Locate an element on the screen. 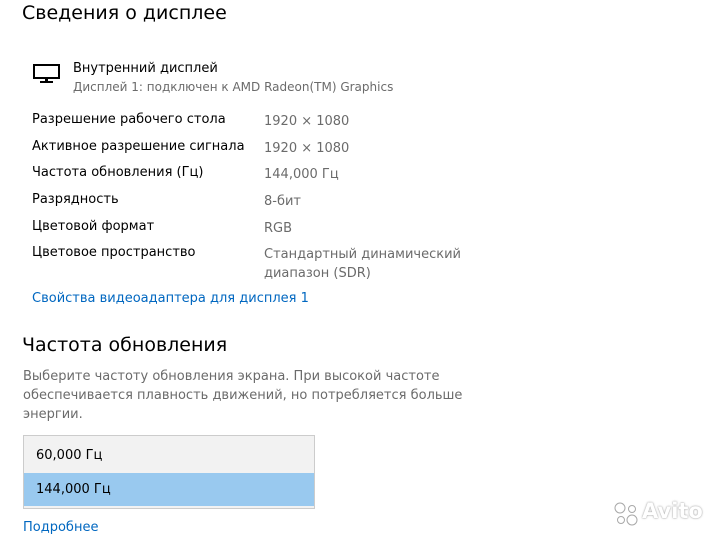 The image size is (718, 538). refresh-option-60: 60,000 Гц is located at coordinates (169, 455).